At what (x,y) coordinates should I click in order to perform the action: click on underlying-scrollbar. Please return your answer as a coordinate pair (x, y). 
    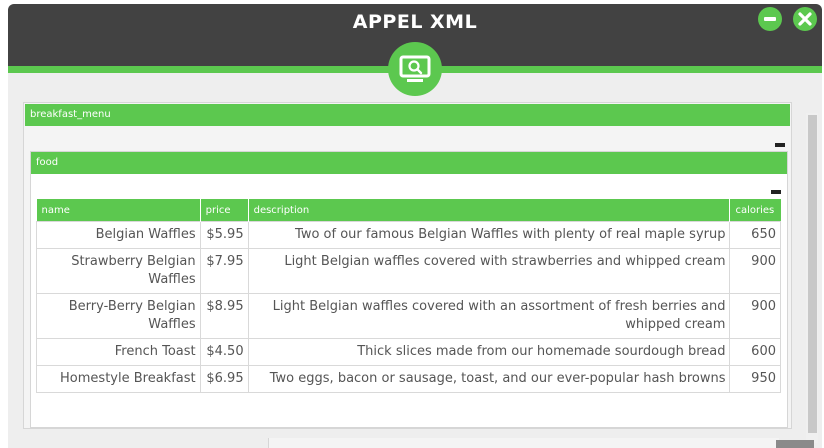
    Looking at the image, I should click on (795, 444).